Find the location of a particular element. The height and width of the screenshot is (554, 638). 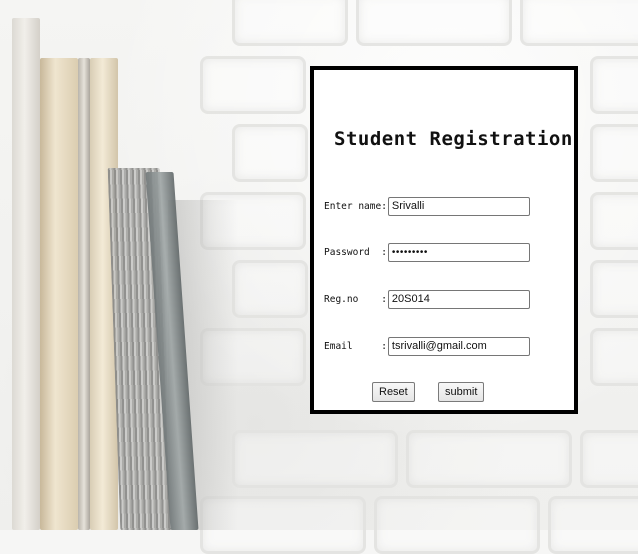

password-row: Password : ••••••••• is located at coordinates (427, 252).